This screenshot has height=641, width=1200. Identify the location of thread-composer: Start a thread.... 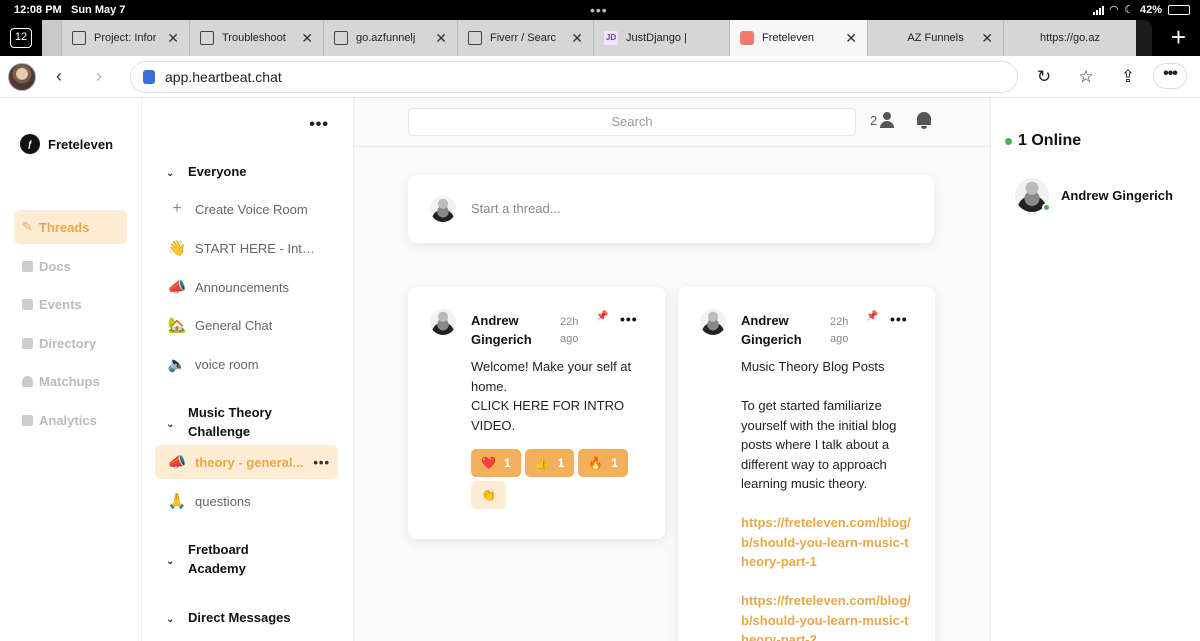
(671, 209).